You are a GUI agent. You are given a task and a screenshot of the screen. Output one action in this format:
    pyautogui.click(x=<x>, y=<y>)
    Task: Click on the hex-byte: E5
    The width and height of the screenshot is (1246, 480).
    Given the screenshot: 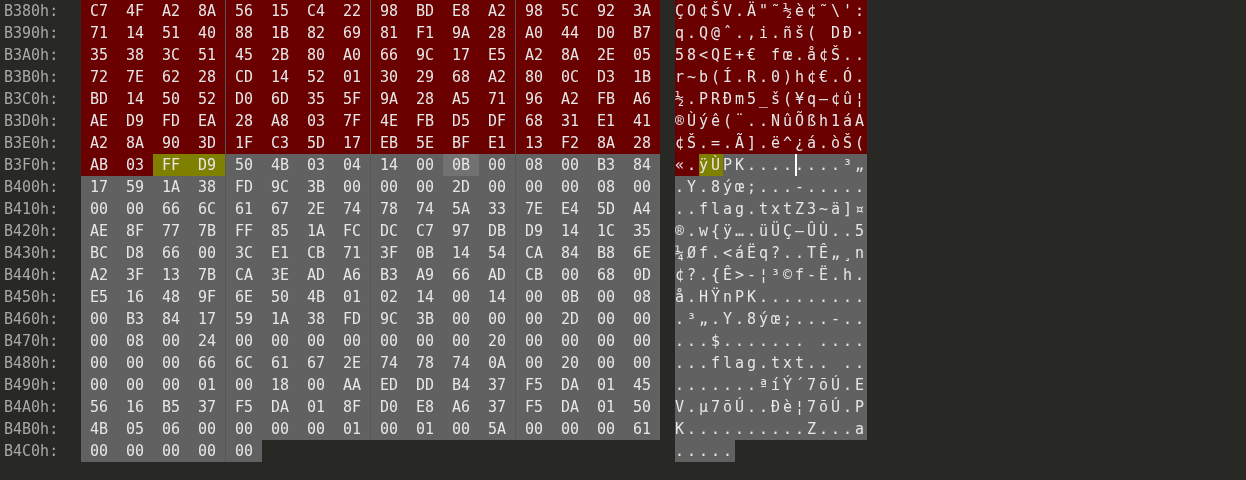 What is the action you would take?
    pyautogui.click(x=99, y=297)
    